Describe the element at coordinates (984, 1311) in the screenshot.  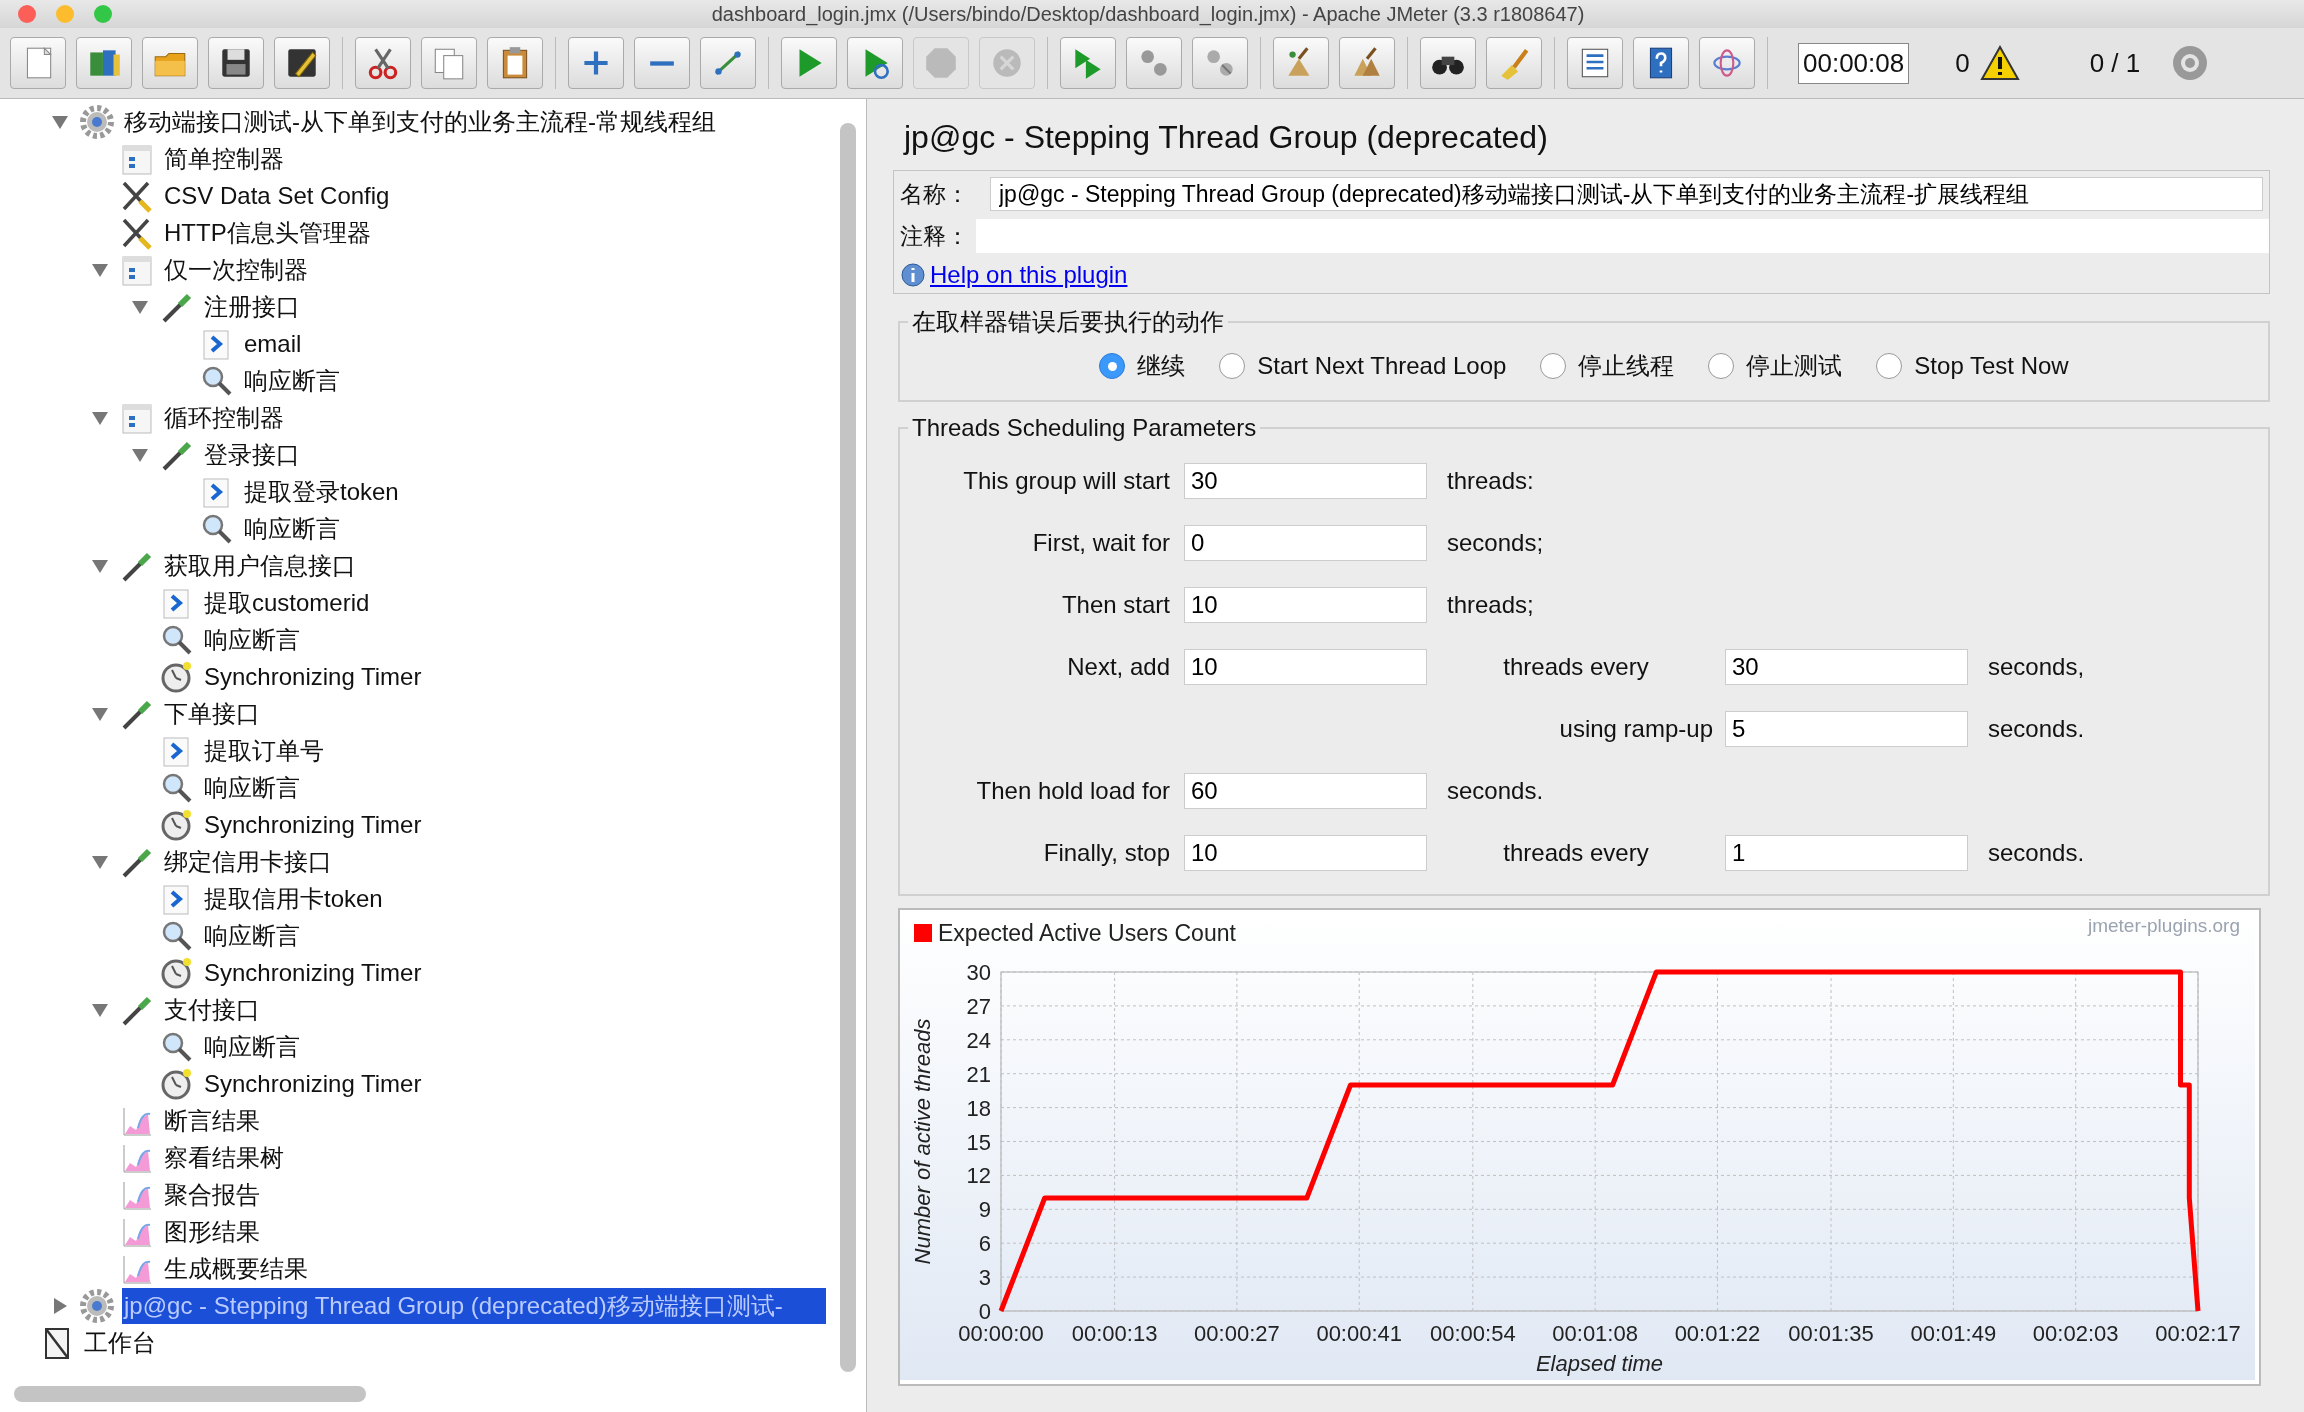
I see `y-tick-label: 0` at that location.